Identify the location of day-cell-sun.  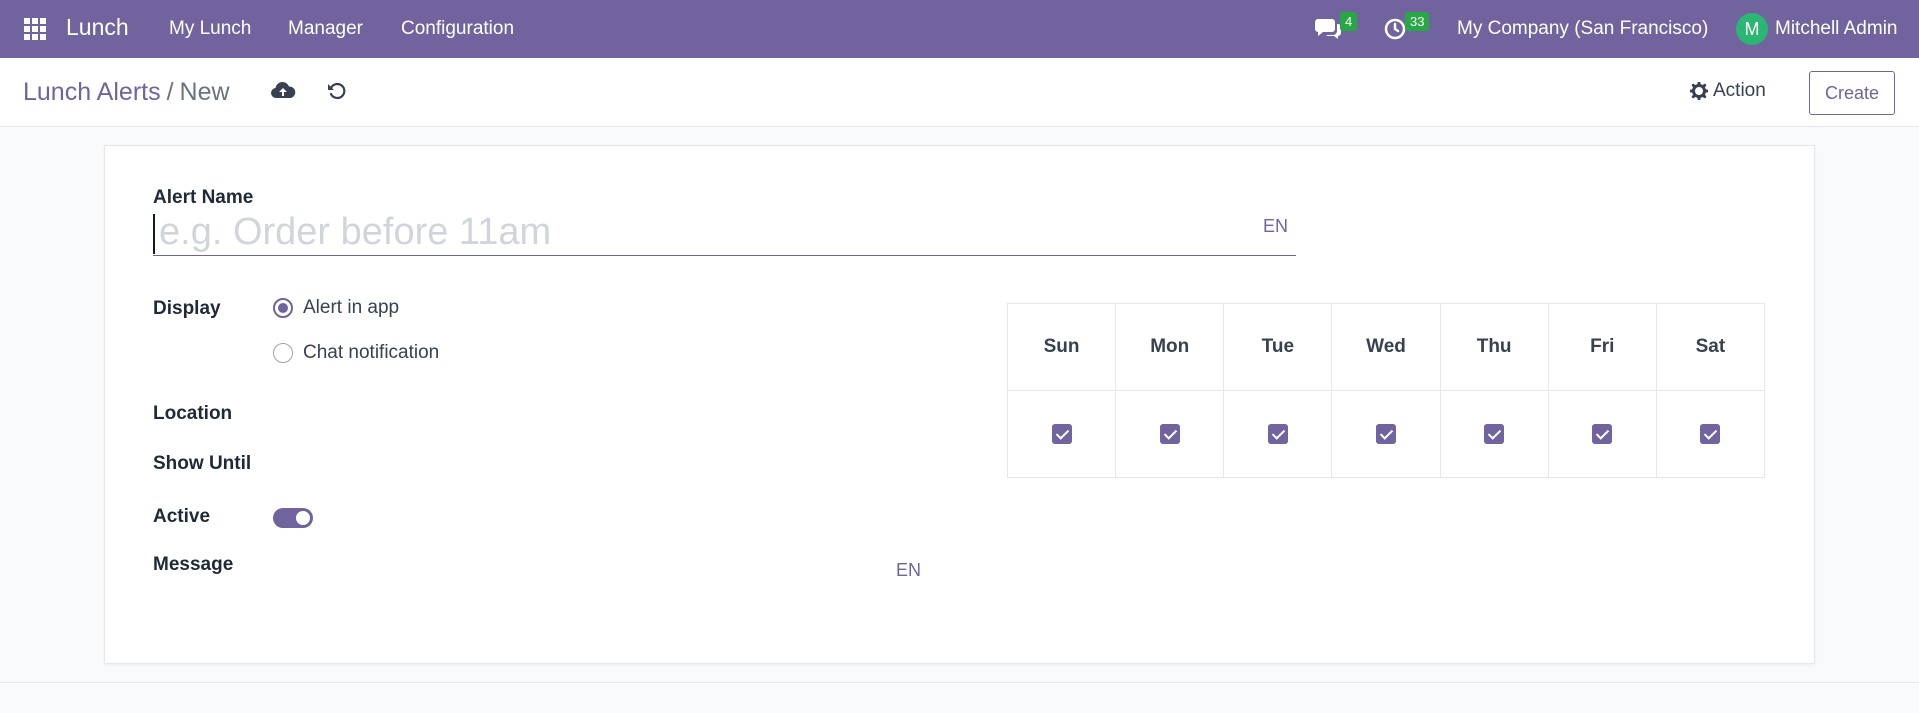
(1061, 434).